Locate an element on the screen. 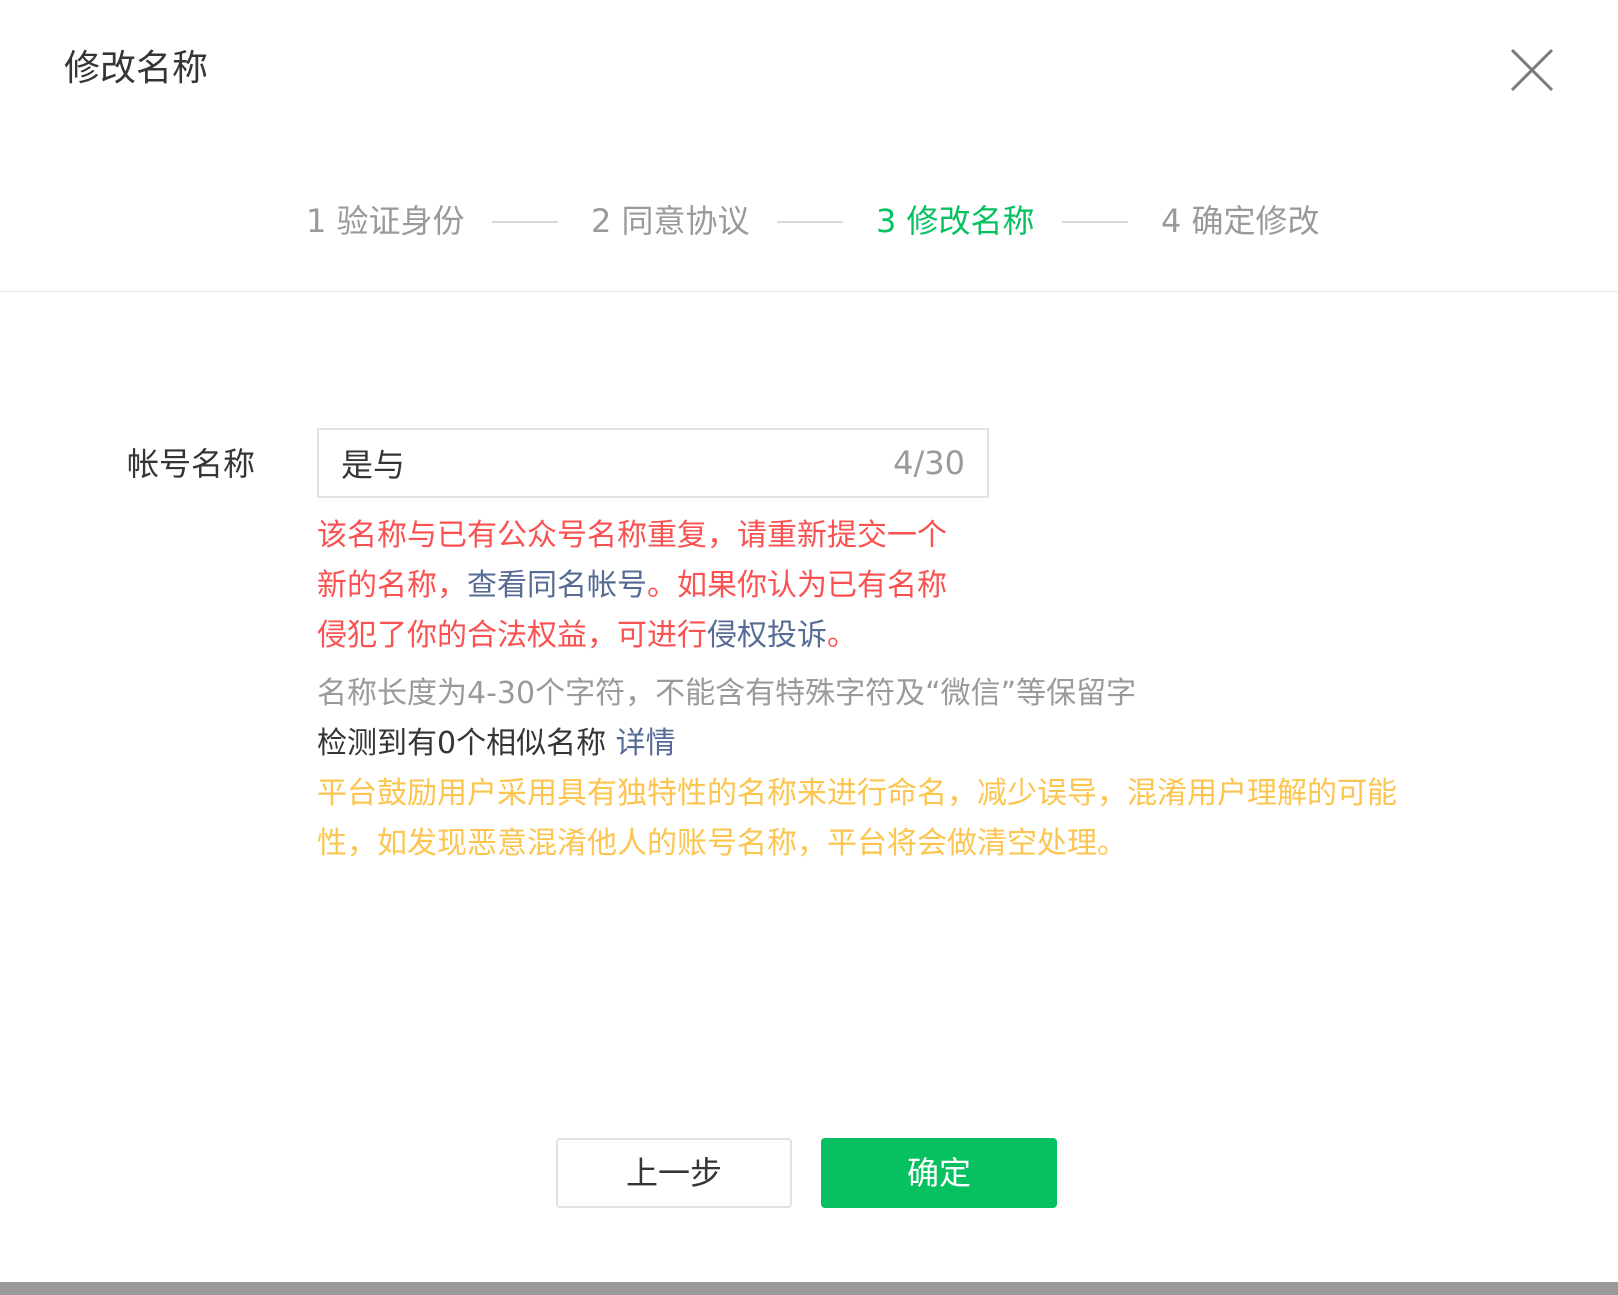 This screenshot has width=1618, height=1295. header-divider is located at coordinates (809, 291).